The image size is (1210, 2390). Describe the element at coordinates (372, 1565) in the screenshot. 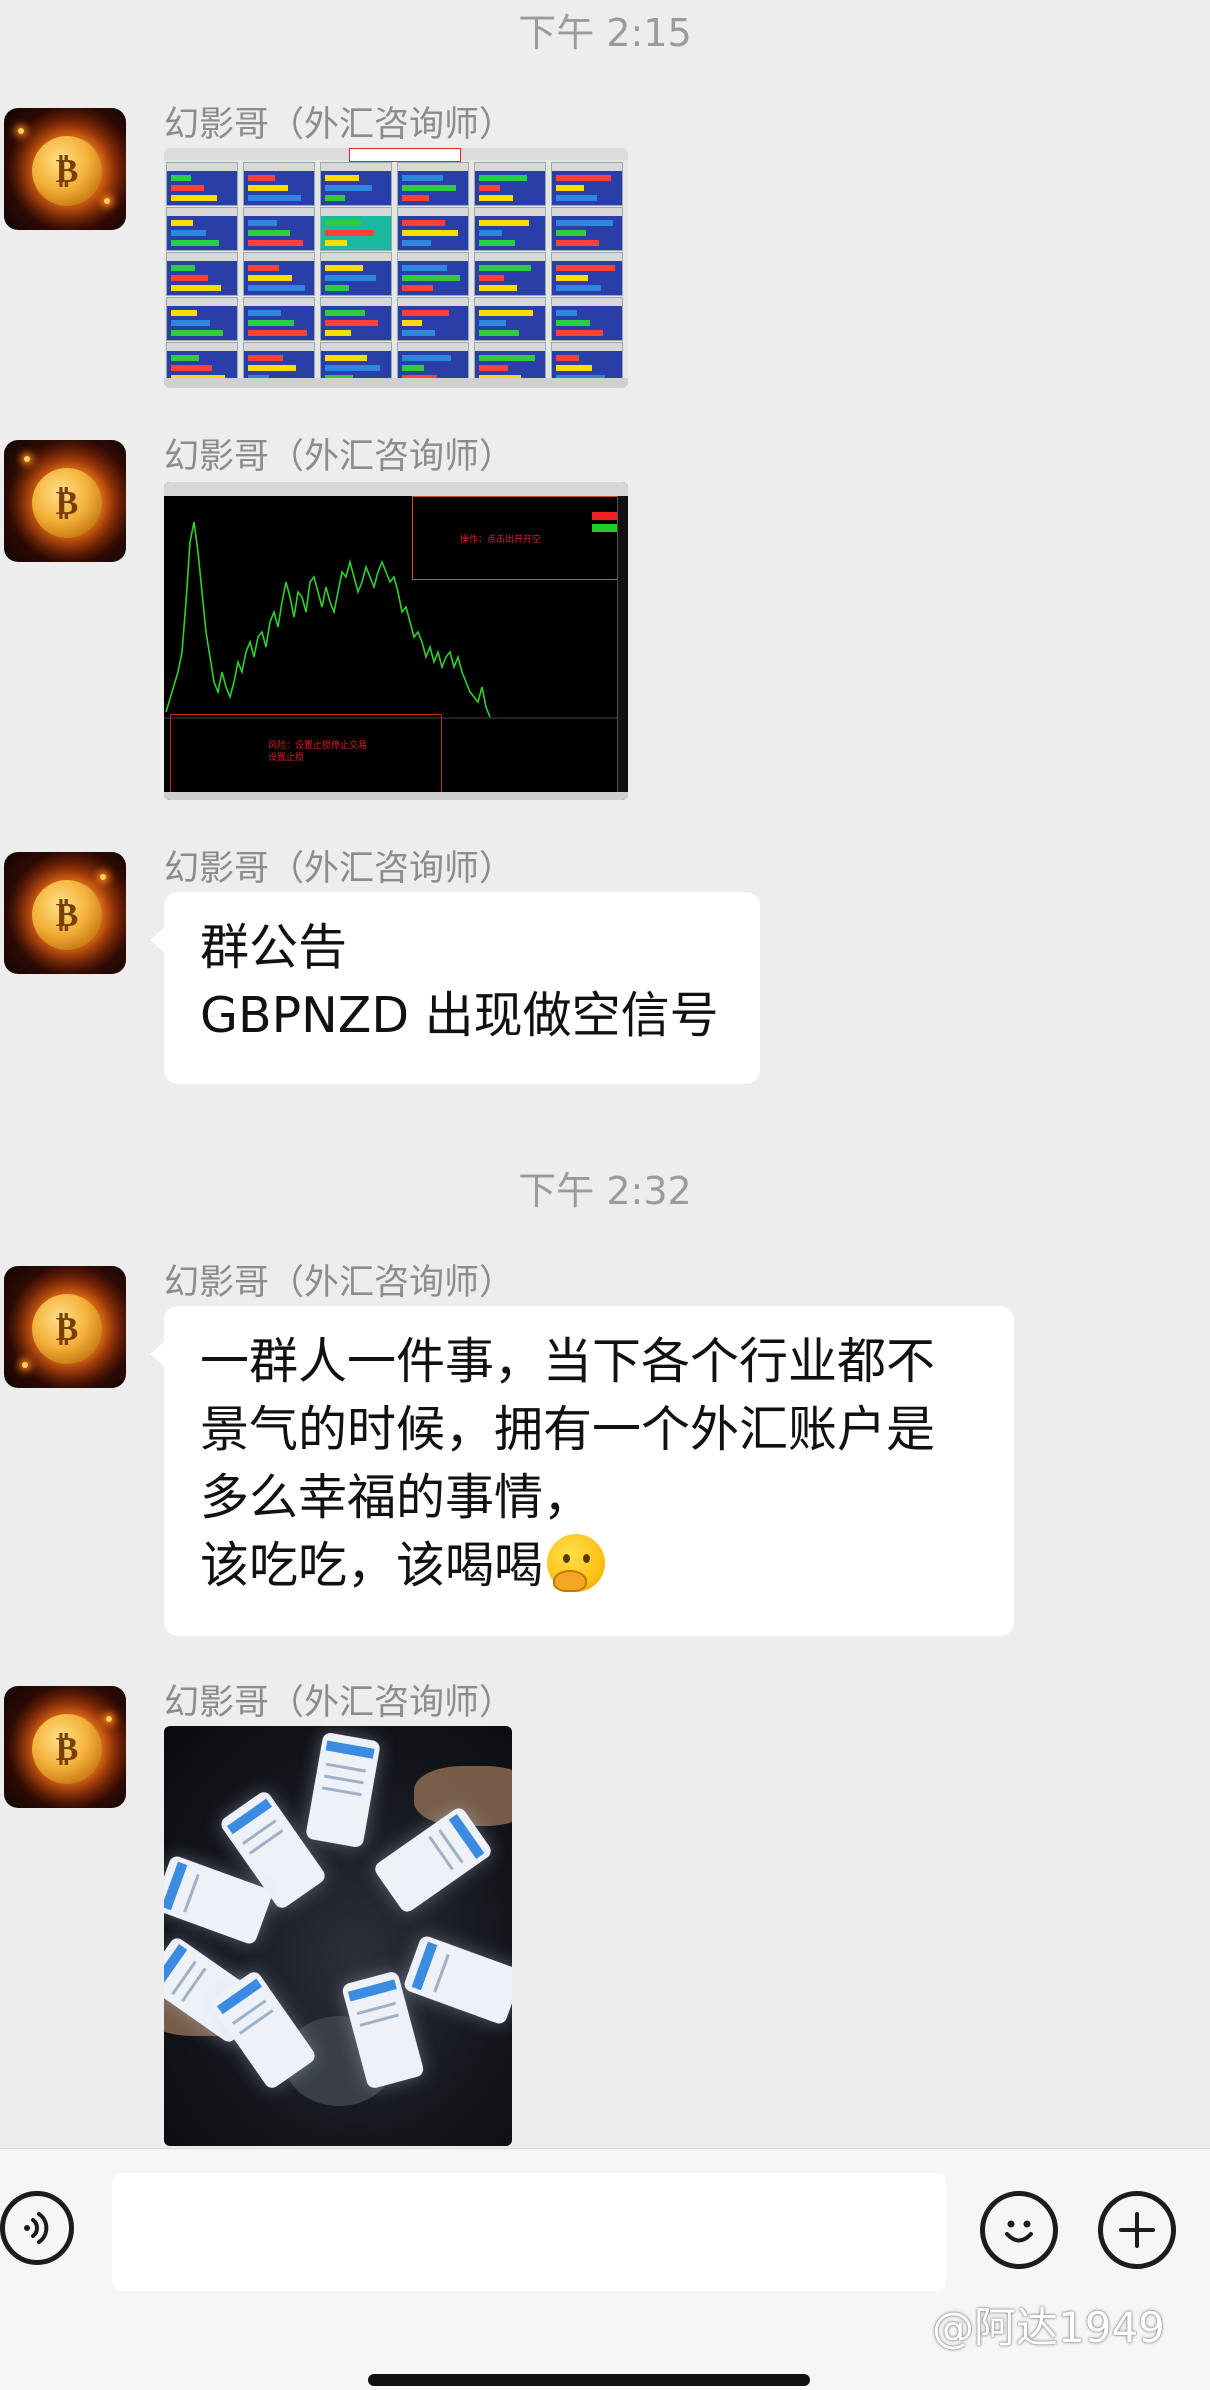

I see `message-line: 该吃吃，该喝喝` at that location.